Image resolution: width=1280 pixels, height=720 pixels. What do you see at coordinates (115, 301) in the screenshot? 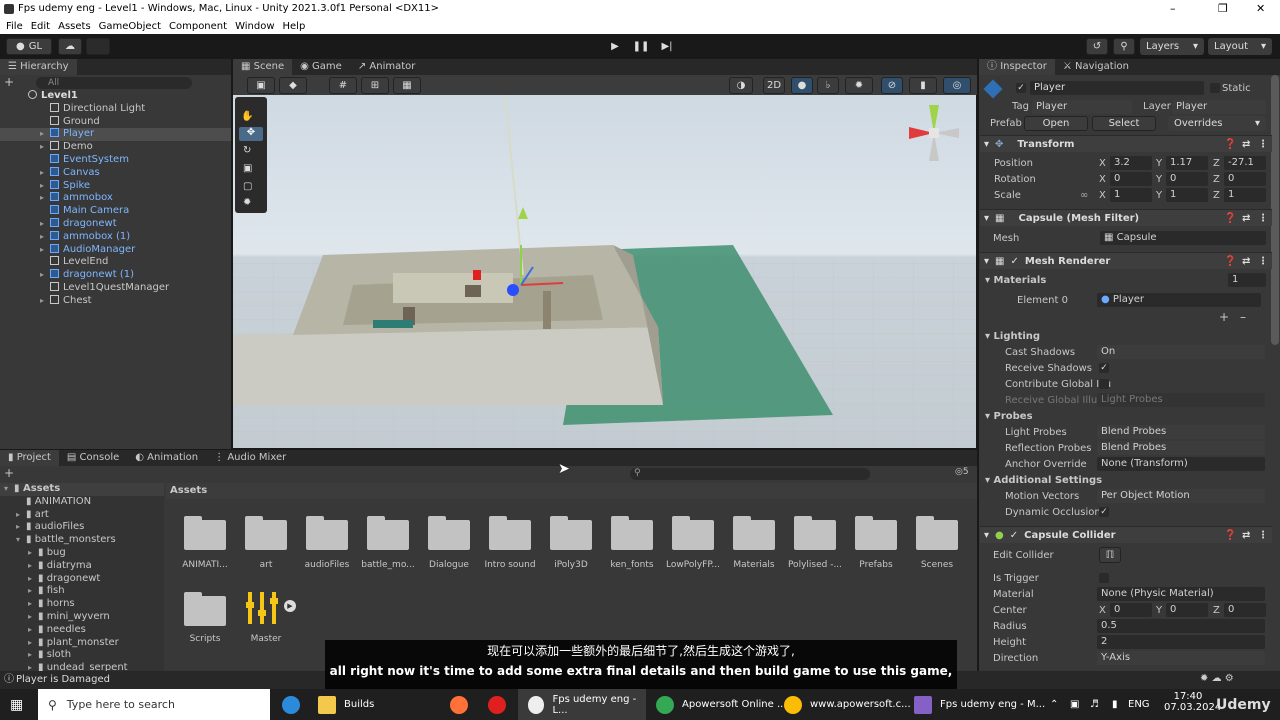
I see `list-item: ▸ Chest` at bounding box center [115, 301].